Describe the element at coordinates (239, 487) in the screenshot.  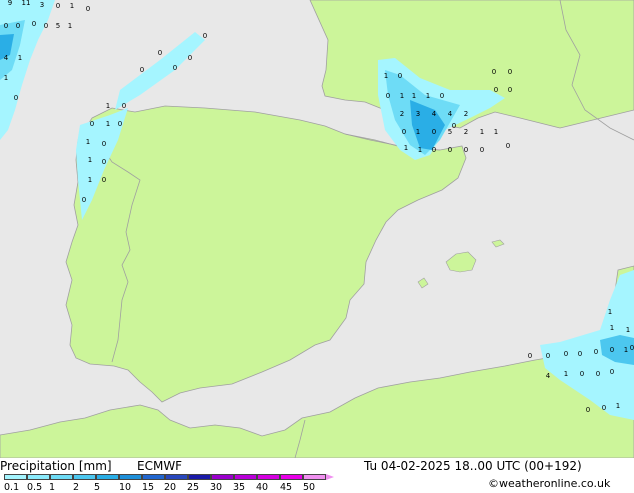
I see `legend-level-label: 35` at that location.